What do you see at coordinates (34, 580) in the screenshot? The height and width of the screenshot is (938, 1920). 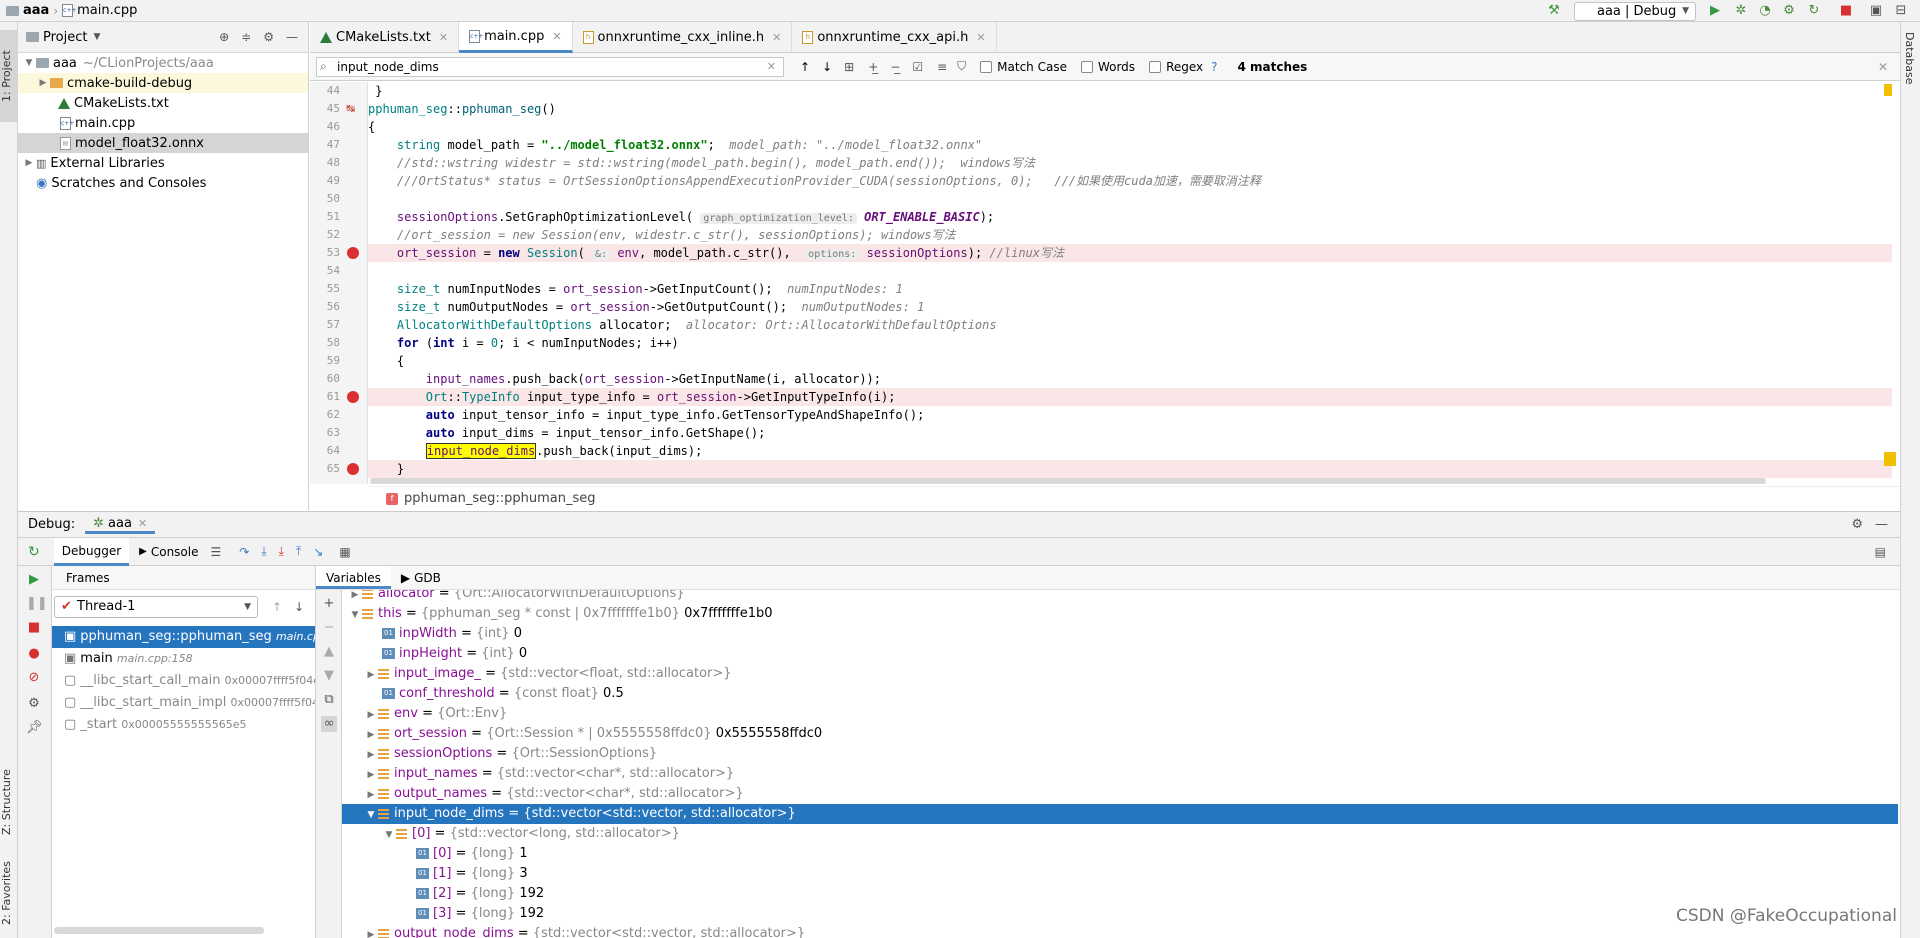 I see `resume-icon: ▶` at bounding box center [34, 580].